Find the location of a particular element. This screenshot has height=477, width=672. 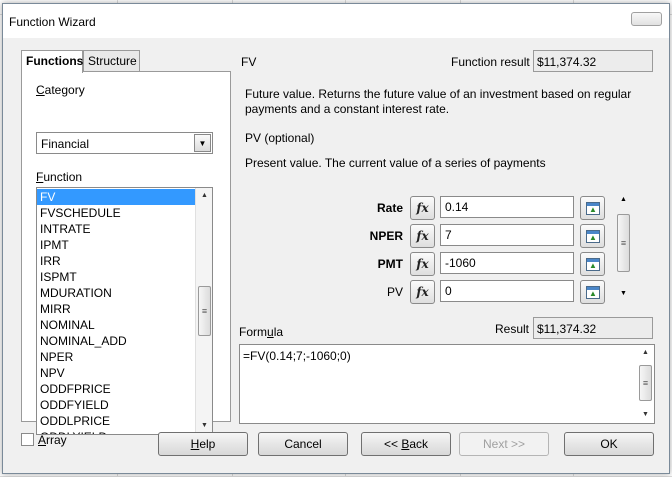

function-name: FV is located at coordinates (249, 62).